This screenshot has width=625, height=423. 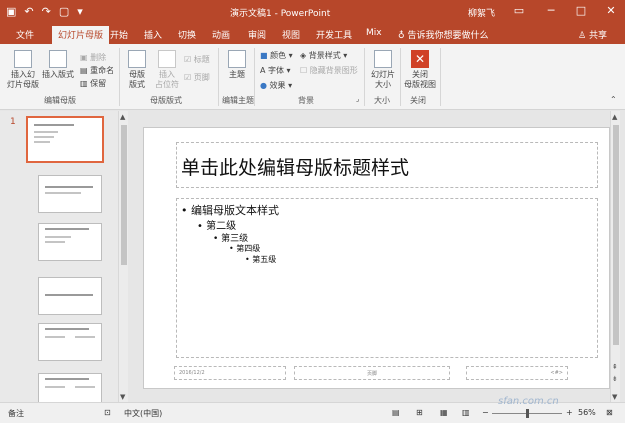 I want to click on zoom-slider-knob, so click(x=527, y=413).